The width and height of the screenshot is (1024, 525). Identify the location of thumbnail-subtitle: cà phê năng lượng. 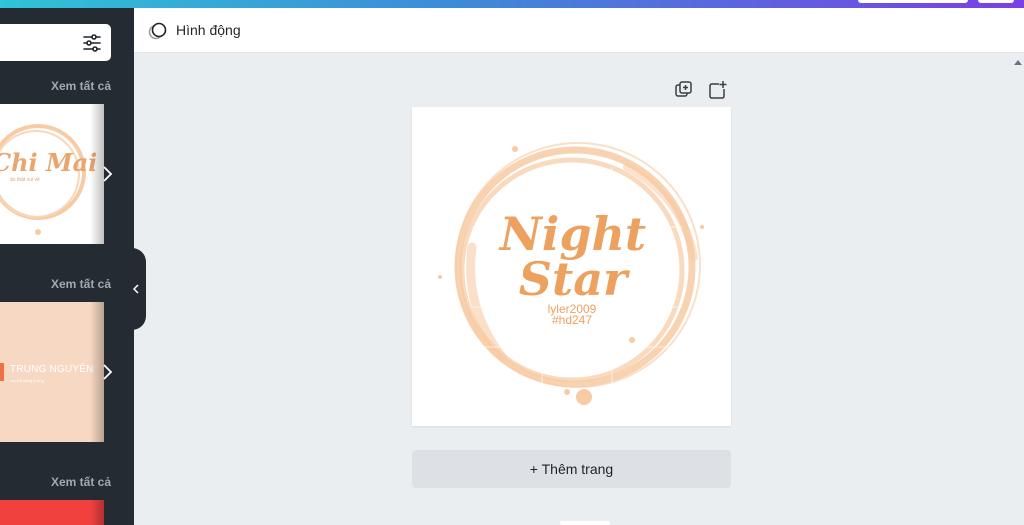
(27, 380).